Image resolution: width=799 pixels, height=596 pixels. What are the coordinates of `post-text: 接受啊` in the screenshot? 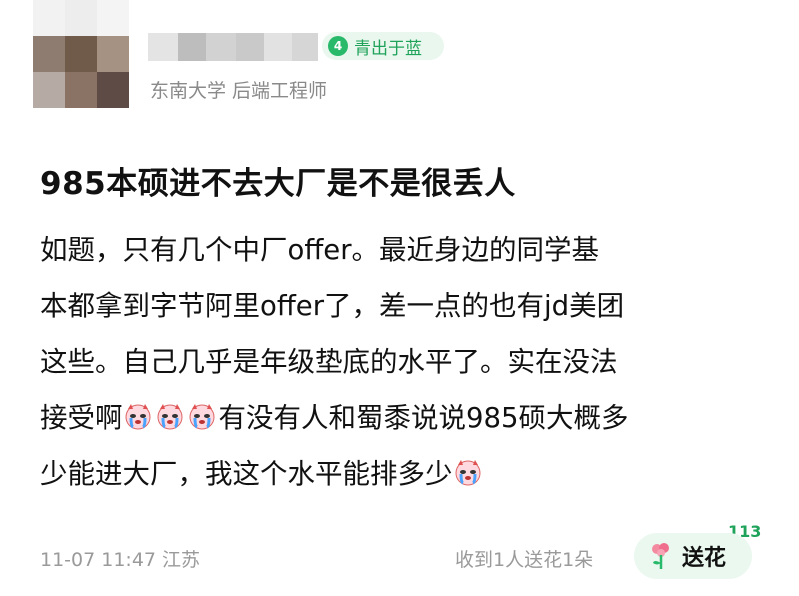 It's located at (81, 418).